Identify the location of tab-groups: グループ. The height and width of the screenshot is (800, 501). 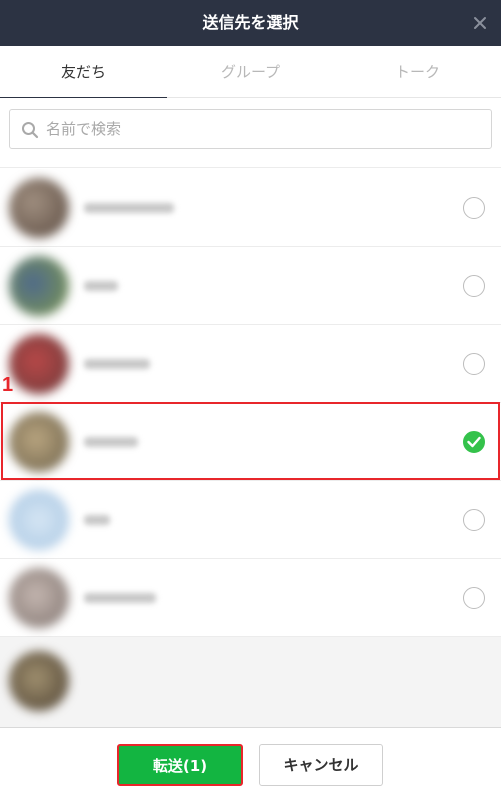
(250, 72).